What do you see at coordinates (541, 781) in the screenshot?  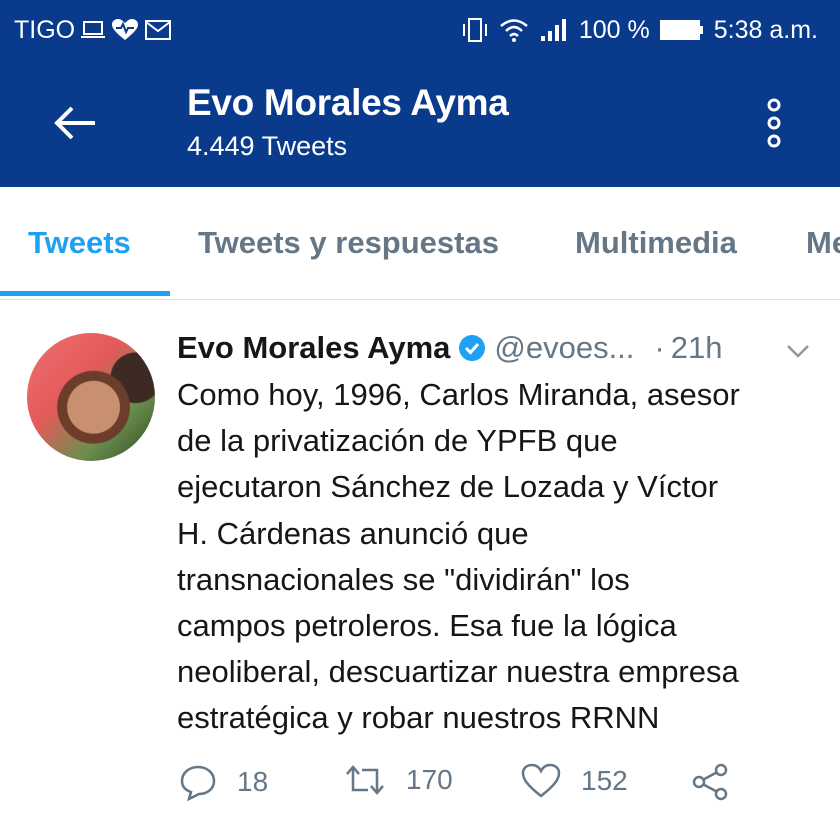 I see `heart-icon` at bounding box center [541, 781].